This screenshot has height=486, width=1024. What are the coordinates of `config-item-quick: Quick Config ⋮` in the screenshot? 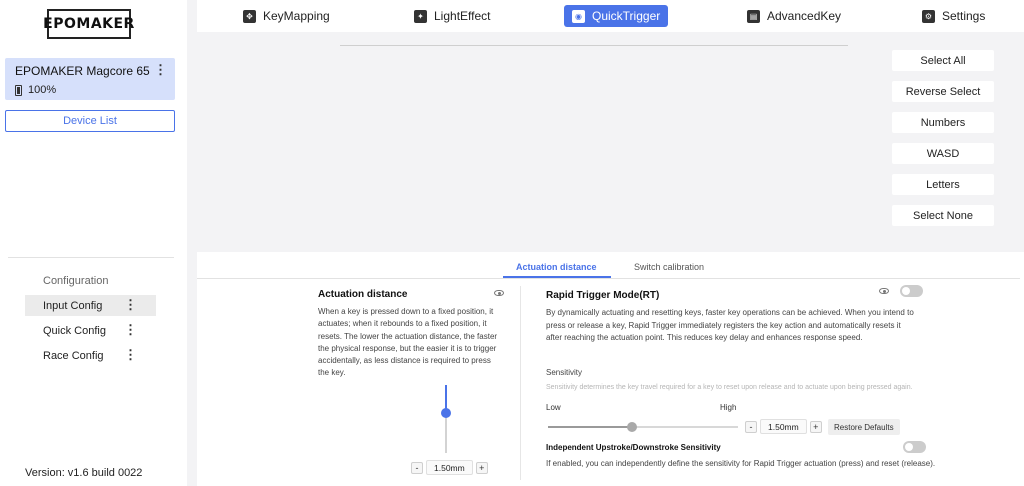 It's located at (90, 330).